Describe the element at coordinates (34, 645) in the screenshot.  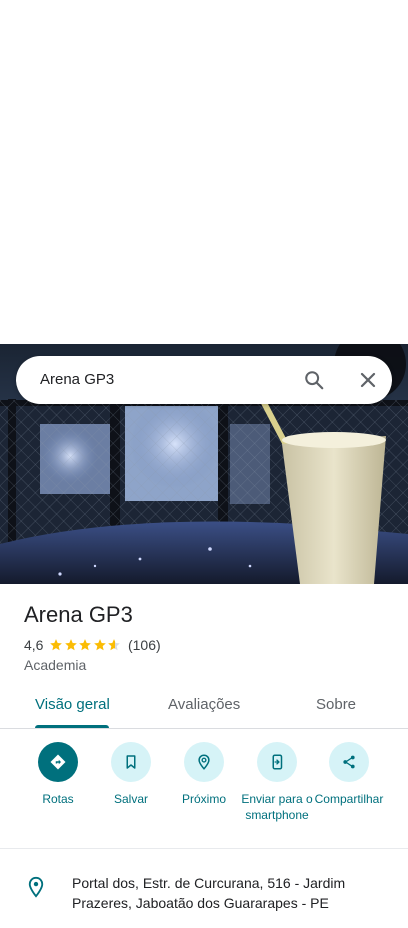
I see `rating-value: 4,6` at that location.